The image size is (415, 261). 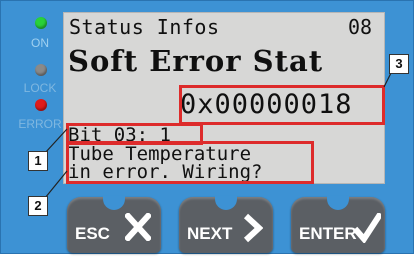 What do you see at coordinates (38, 206) in the screenshot?
I see `callout-2: 2` at bounding box center [38, 206].